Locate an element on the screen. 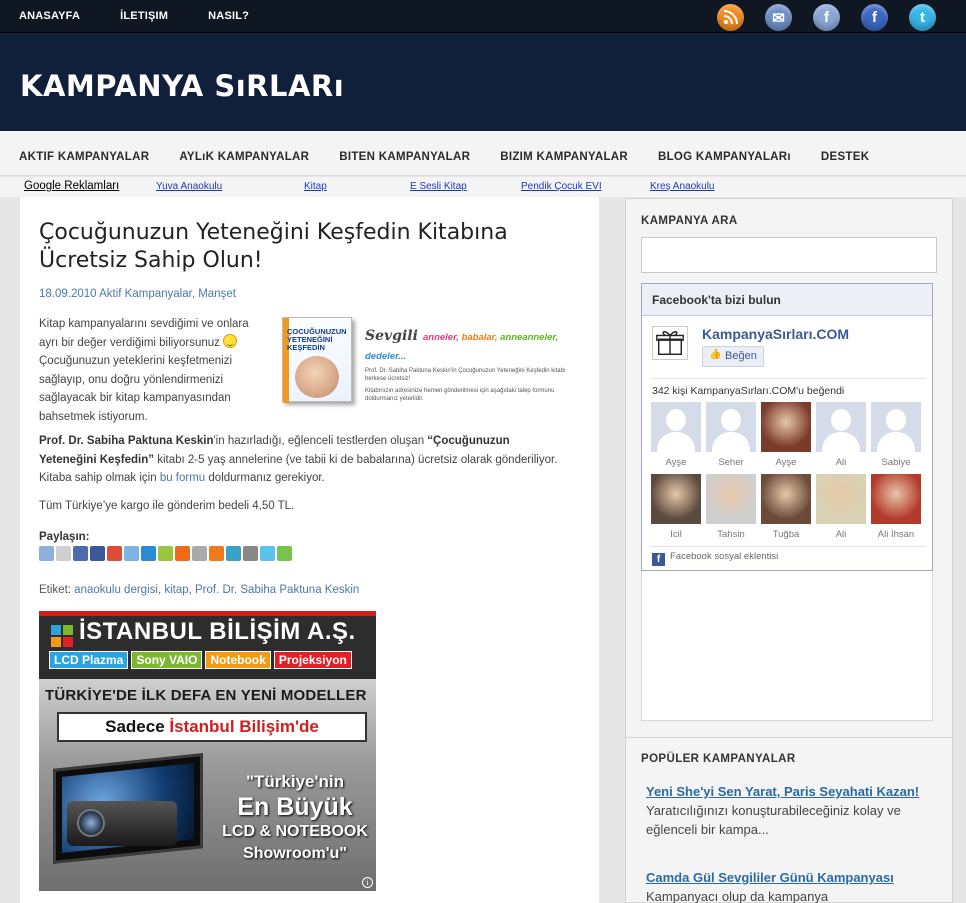 This screenshot has height=903, width=966. search-input is located at coordinates (789, 255).